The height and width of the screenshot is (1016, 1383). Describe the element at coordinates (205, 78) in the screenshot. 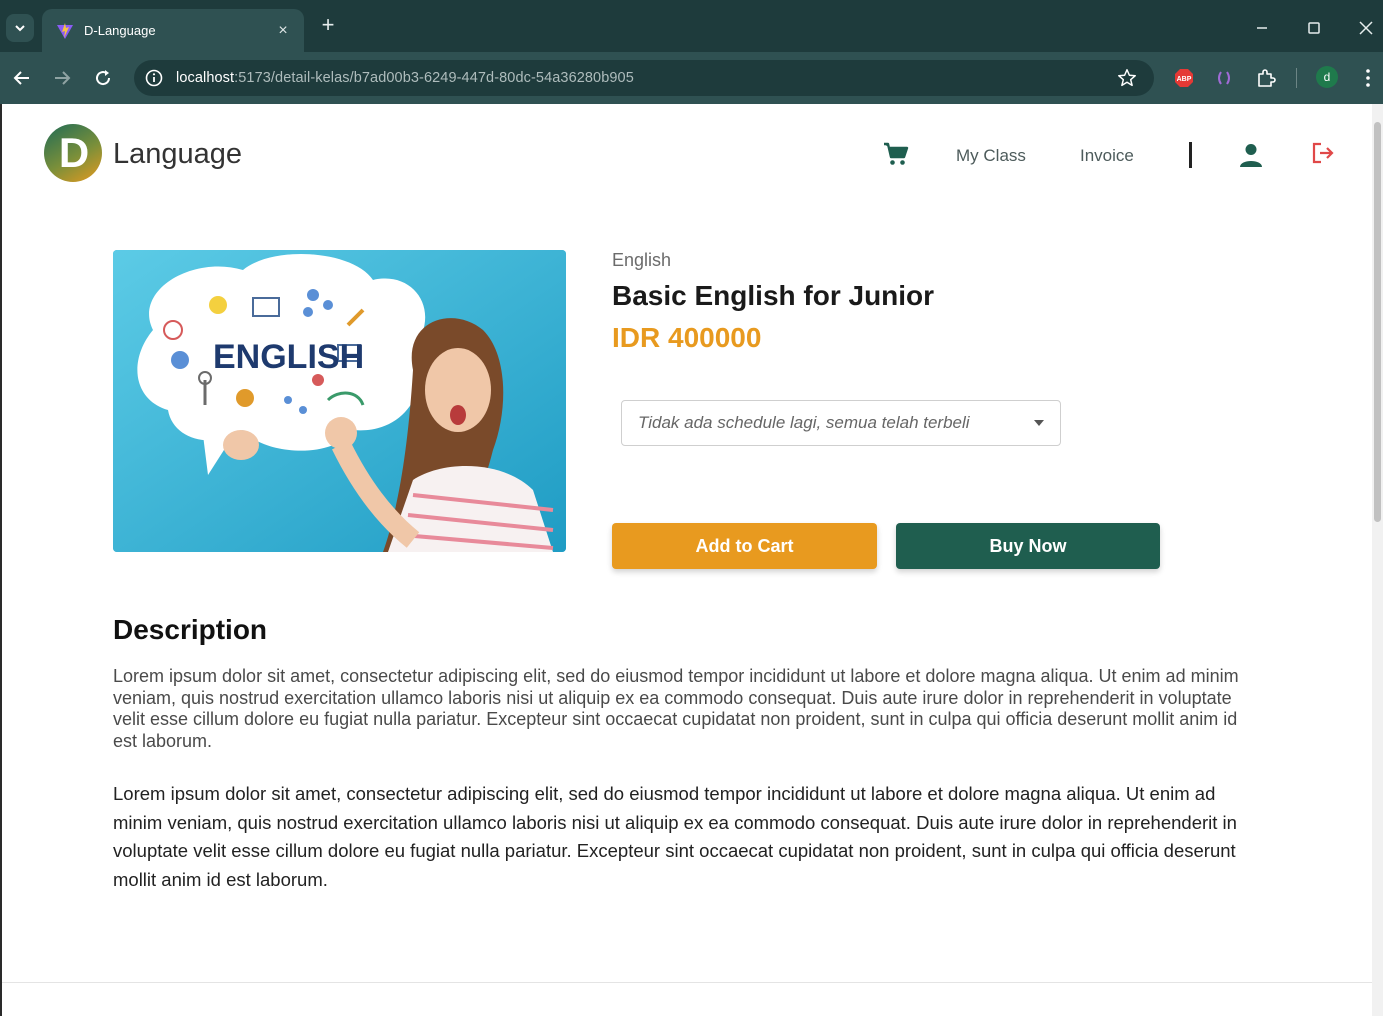

I see `url-host: localhost` at that location.